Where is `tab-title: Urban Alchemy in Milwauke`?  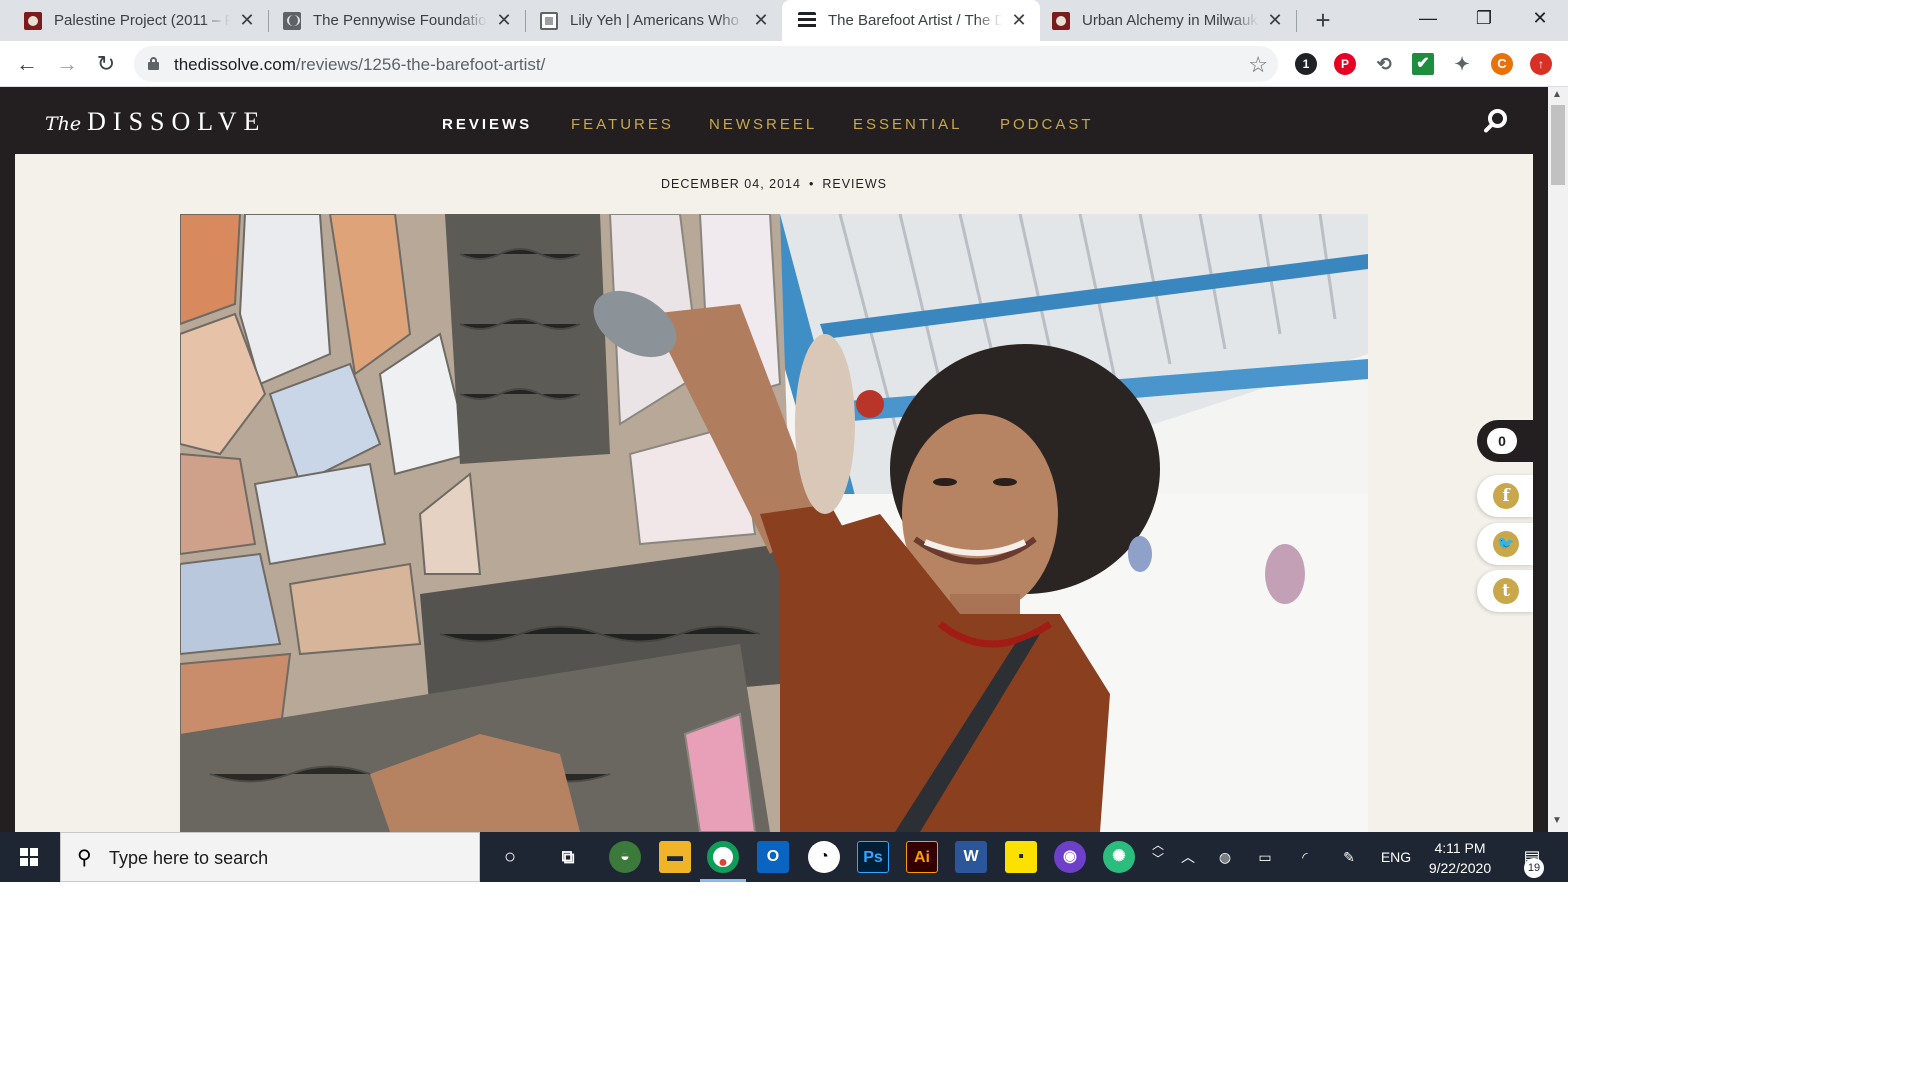 tab-title: Urban Alchemy in Milwauke is located at coordinates (1170, 20).